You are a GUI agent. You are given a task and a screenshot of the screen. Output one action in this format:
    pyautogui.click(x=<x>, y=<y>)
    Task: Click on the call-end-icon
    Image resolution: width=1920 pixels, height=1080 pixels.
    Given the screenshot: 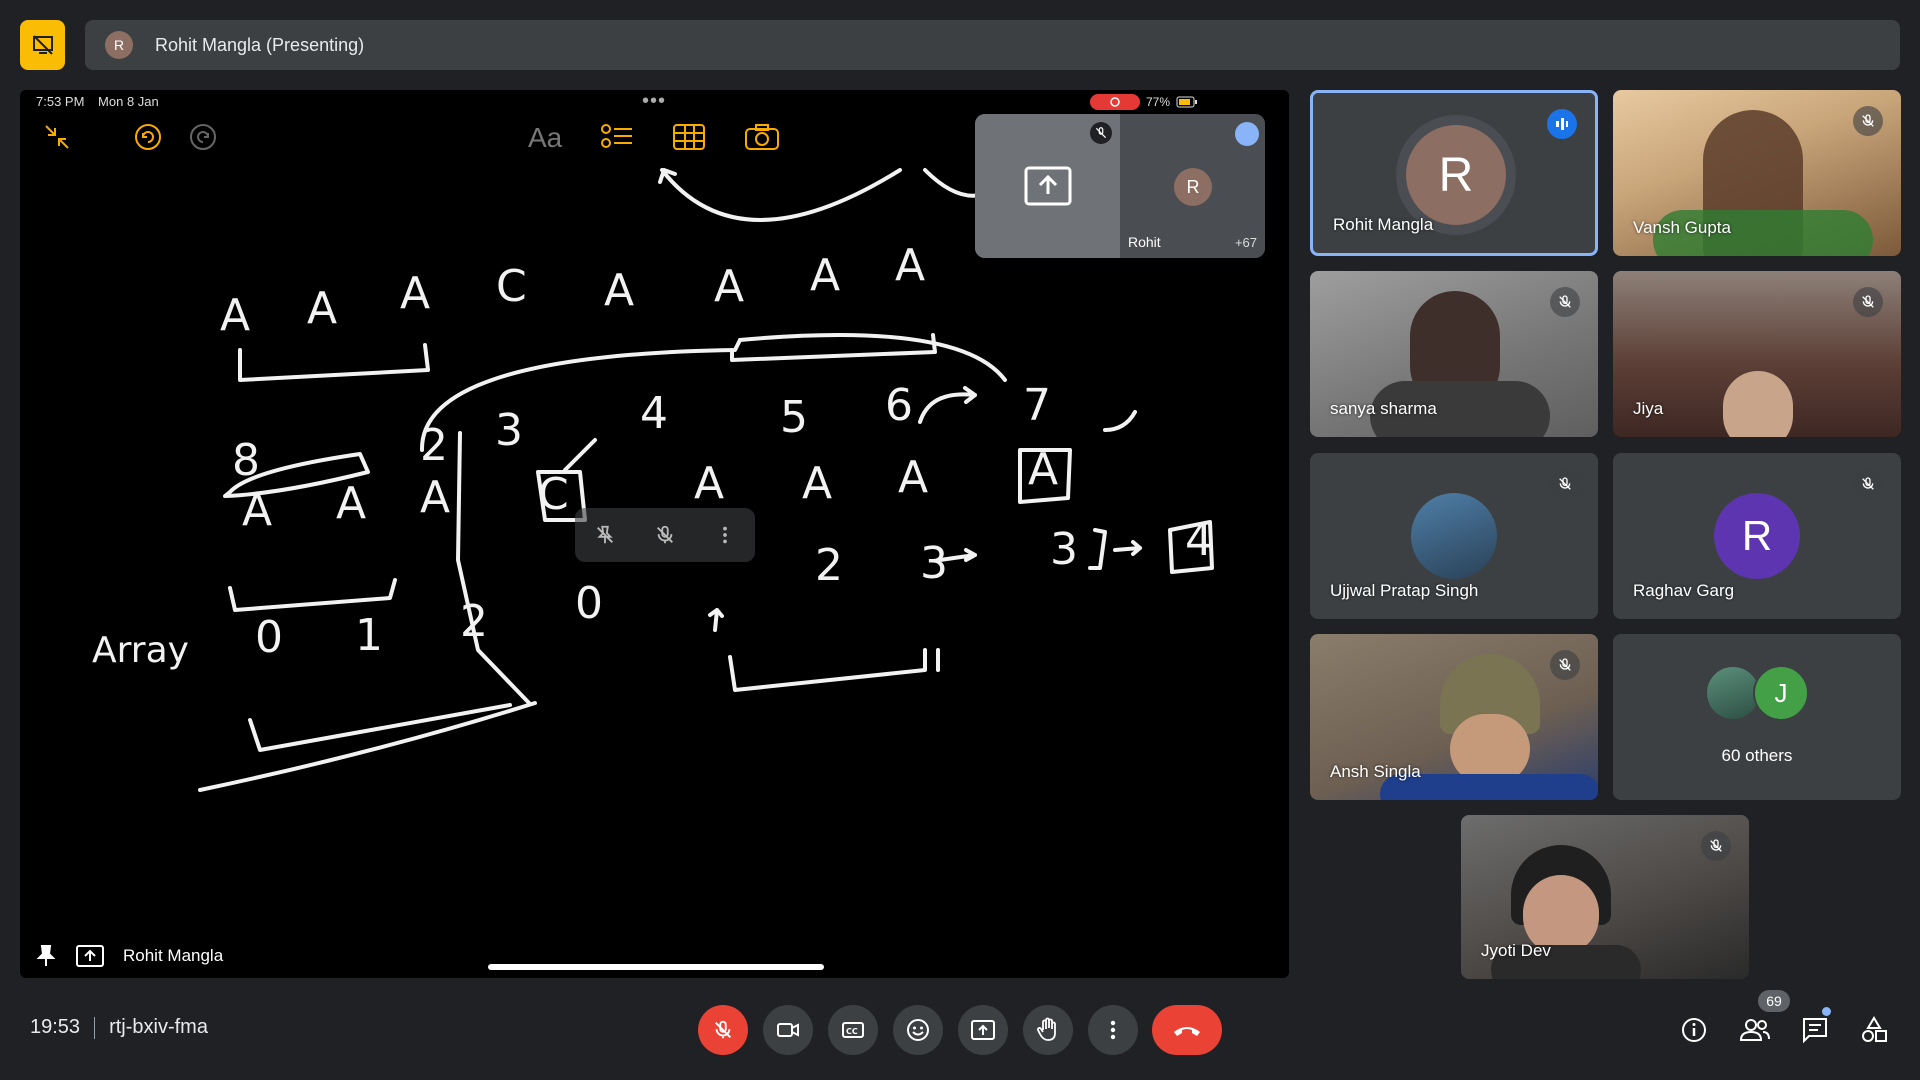 What is the action you would take?
    pyautogui.click(x=1187, y=1031)
    